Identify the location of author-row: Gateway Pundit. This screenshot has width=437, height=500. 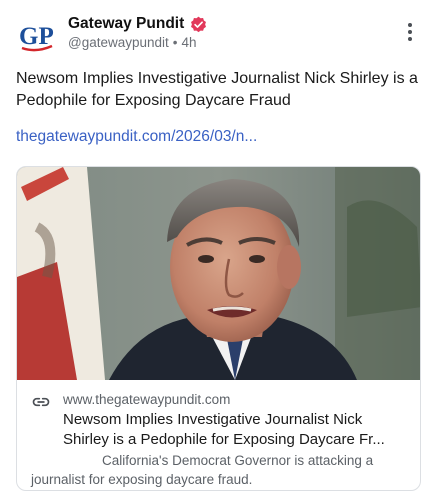
(137, 24).